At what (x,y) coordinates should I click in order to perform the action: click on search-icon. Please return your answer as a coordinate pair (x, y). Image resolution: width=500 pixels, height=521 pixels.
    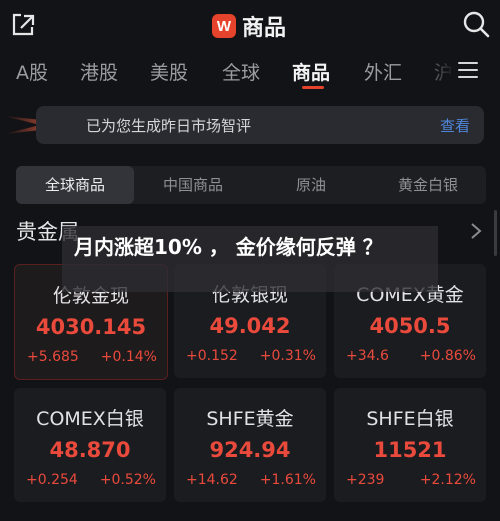
    Looking at the image, I should click on (476, 24).